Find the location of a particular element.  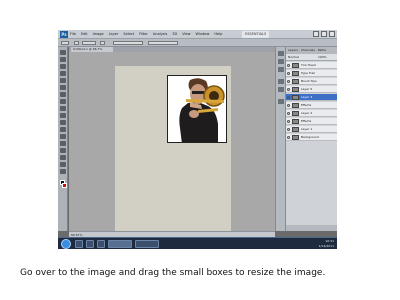

taskbar-explorer-button is located at coordinates (90, 244).